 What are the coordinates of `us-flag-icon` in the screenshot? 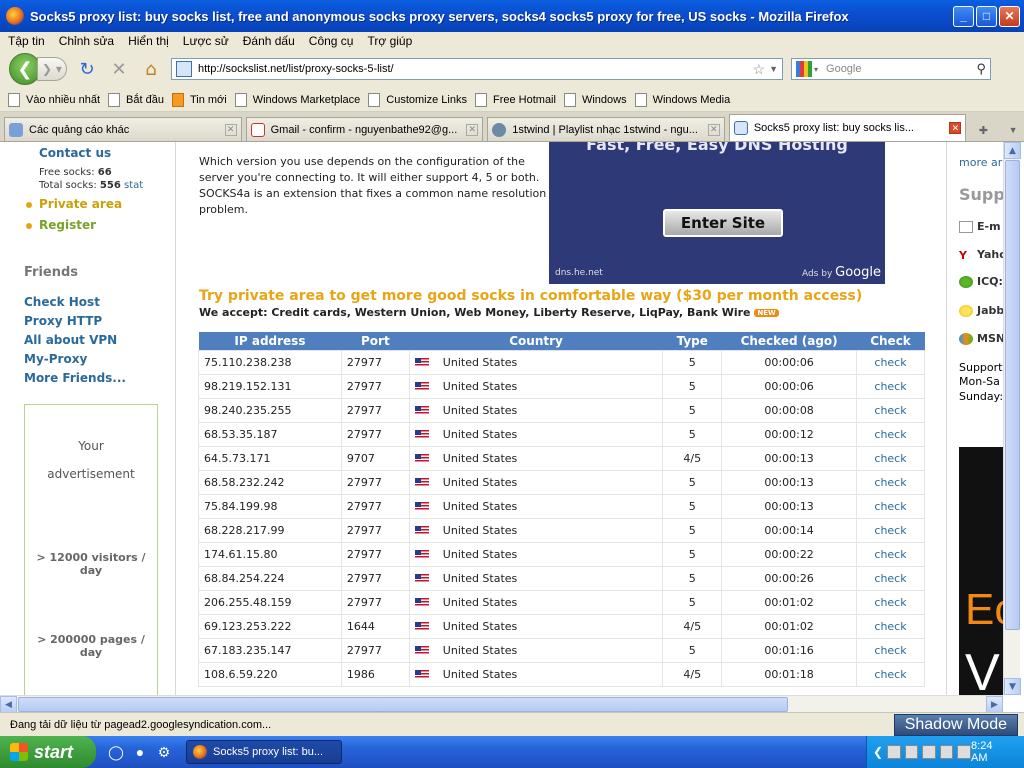 It's located at (421, 458).